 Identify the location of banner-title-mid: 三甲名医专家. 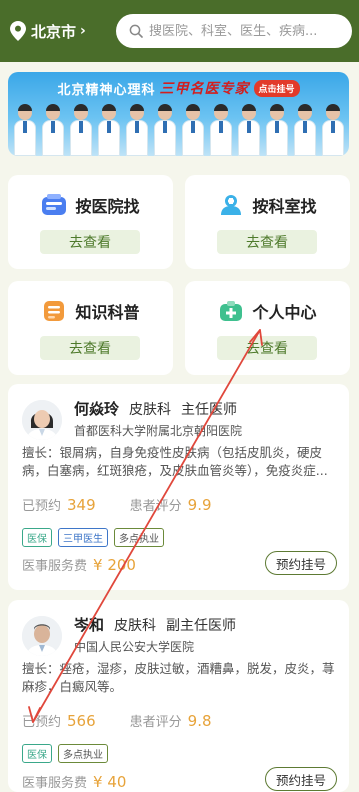
(204, 89).